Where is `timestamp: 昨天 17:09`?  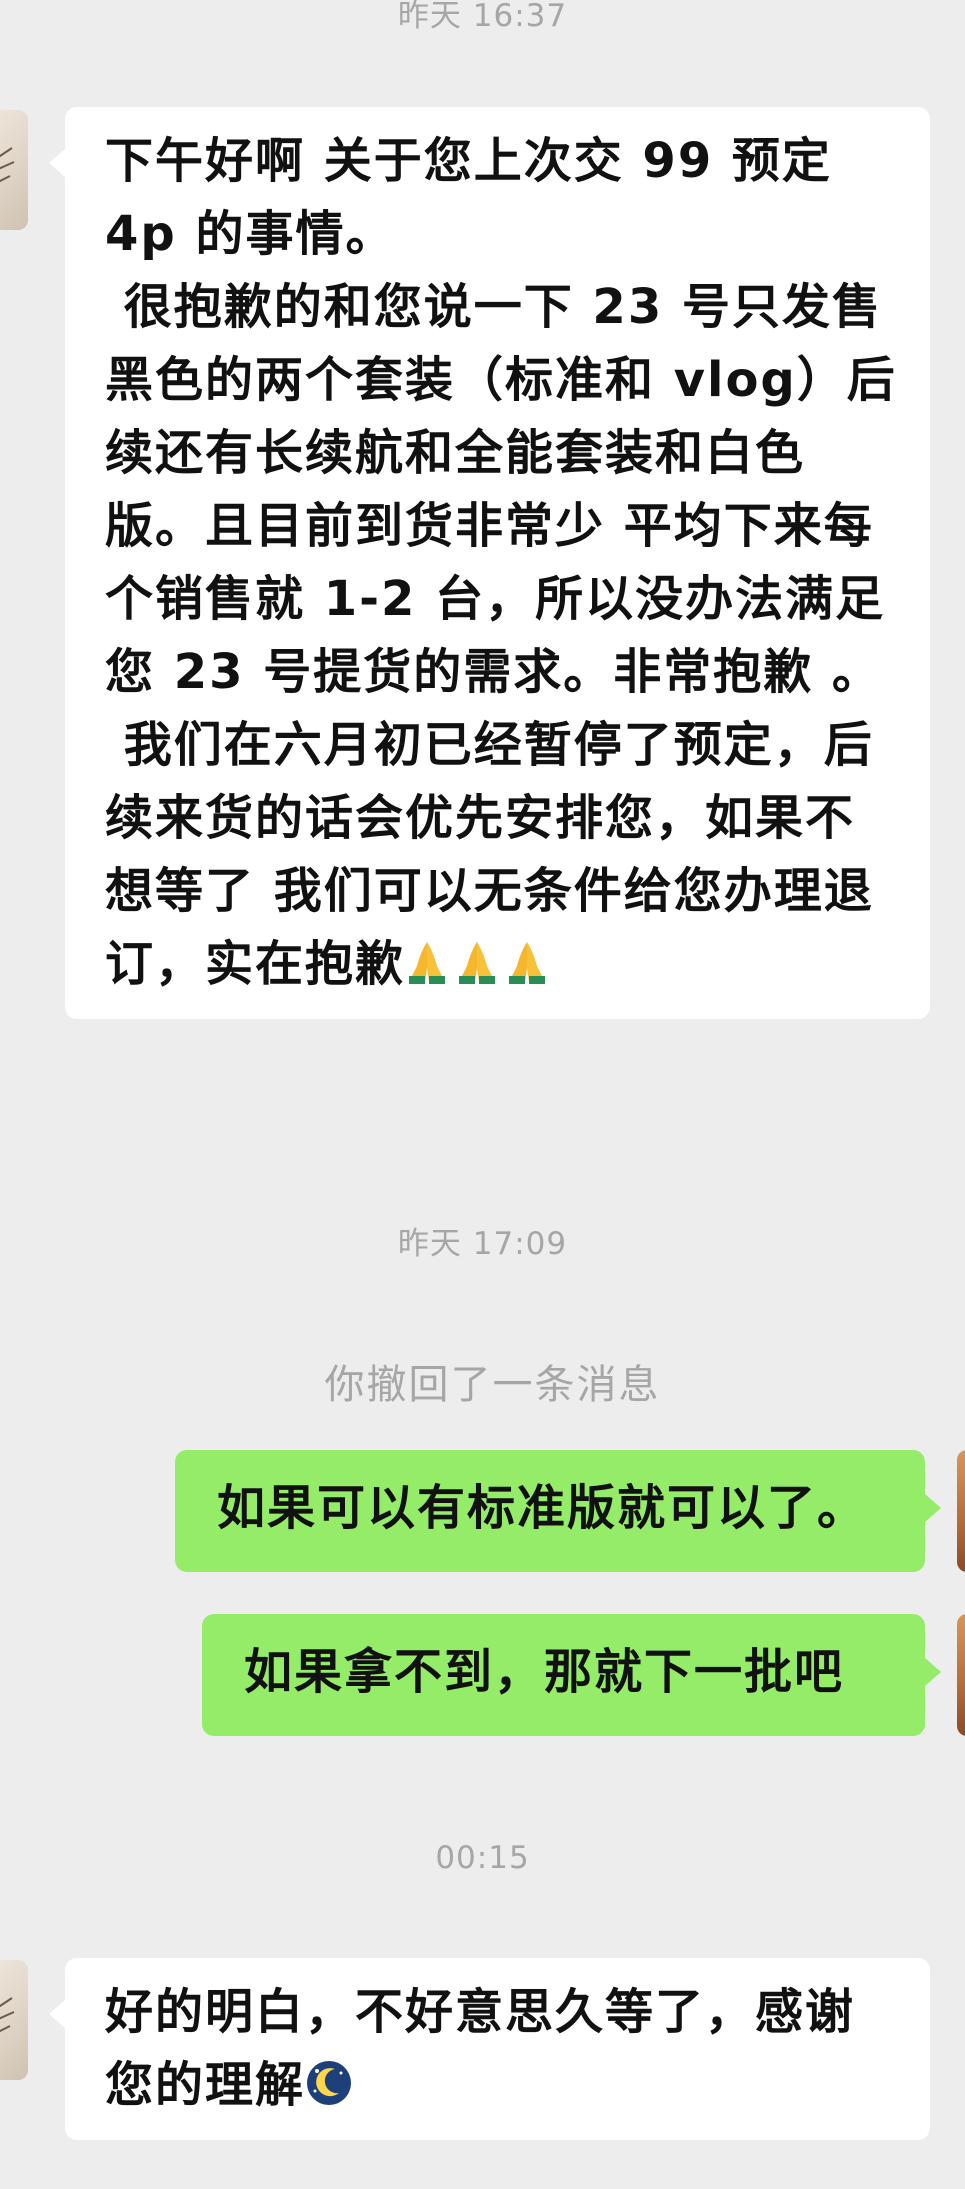 timestamp: 昨天 17:09 is located at coordinates (482, 1244).